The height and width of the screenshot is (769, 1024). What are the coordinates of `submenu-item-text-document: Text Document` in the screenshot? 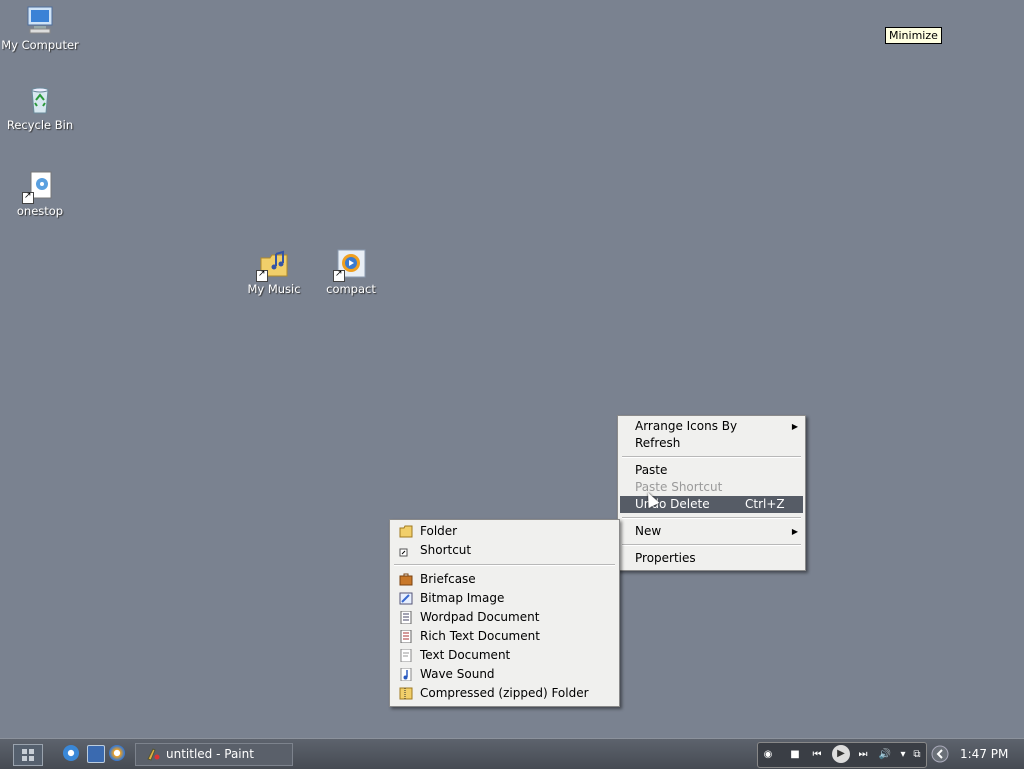 It's located at (504, 655).